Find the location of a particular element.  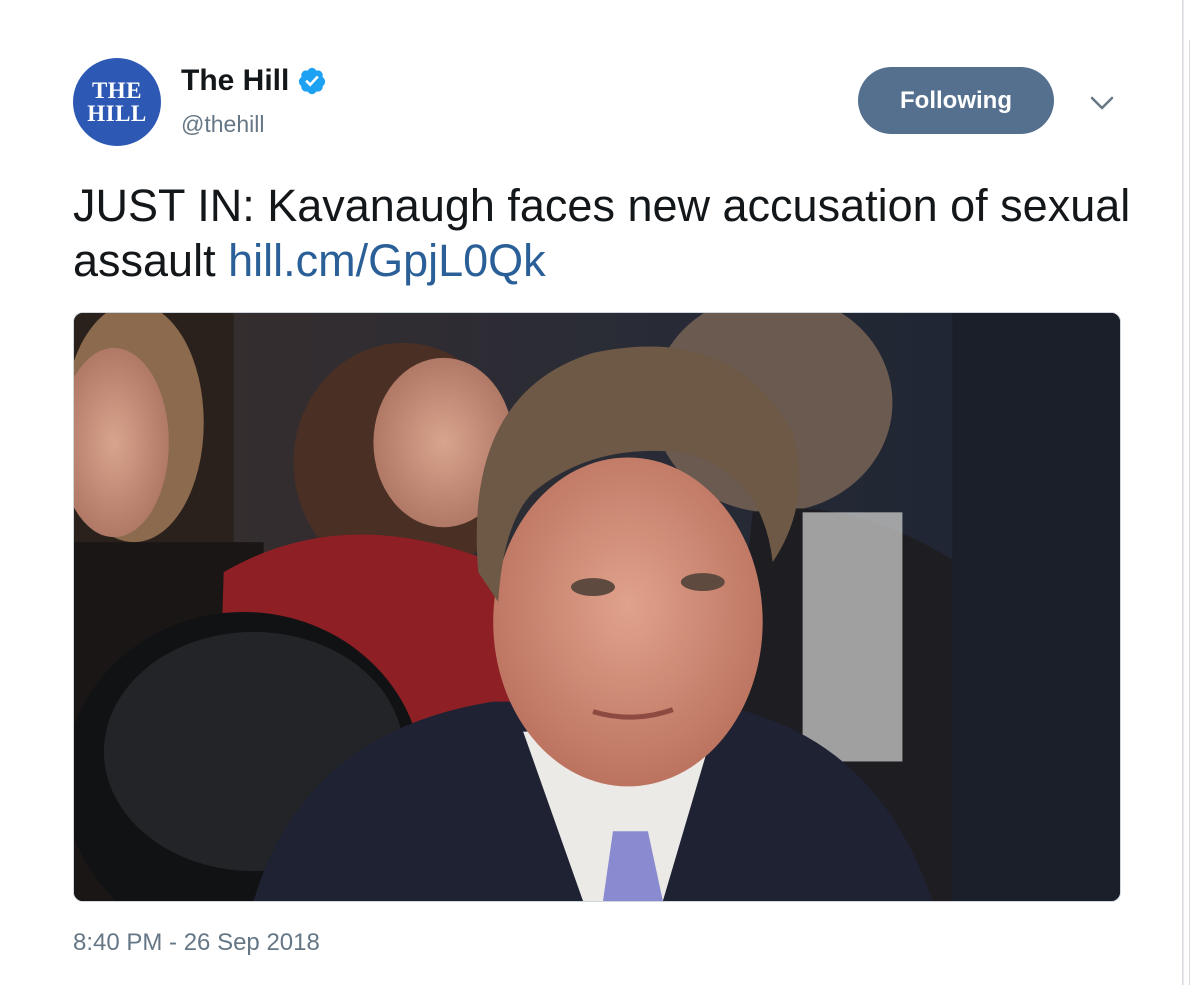

avatar-text-line-1: THE is located at coordinates (117, 90).